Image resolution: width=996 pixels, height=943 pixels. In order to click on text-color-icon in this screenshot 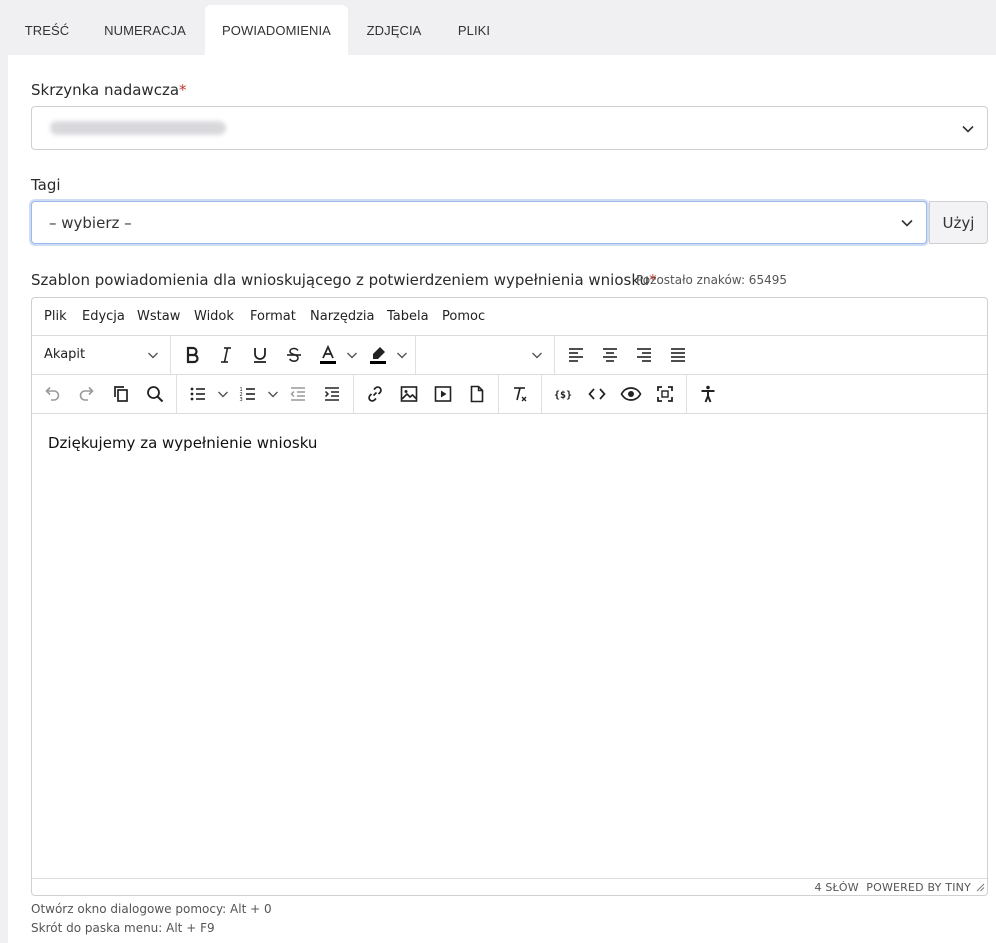, I will do `click(328, 355)`.